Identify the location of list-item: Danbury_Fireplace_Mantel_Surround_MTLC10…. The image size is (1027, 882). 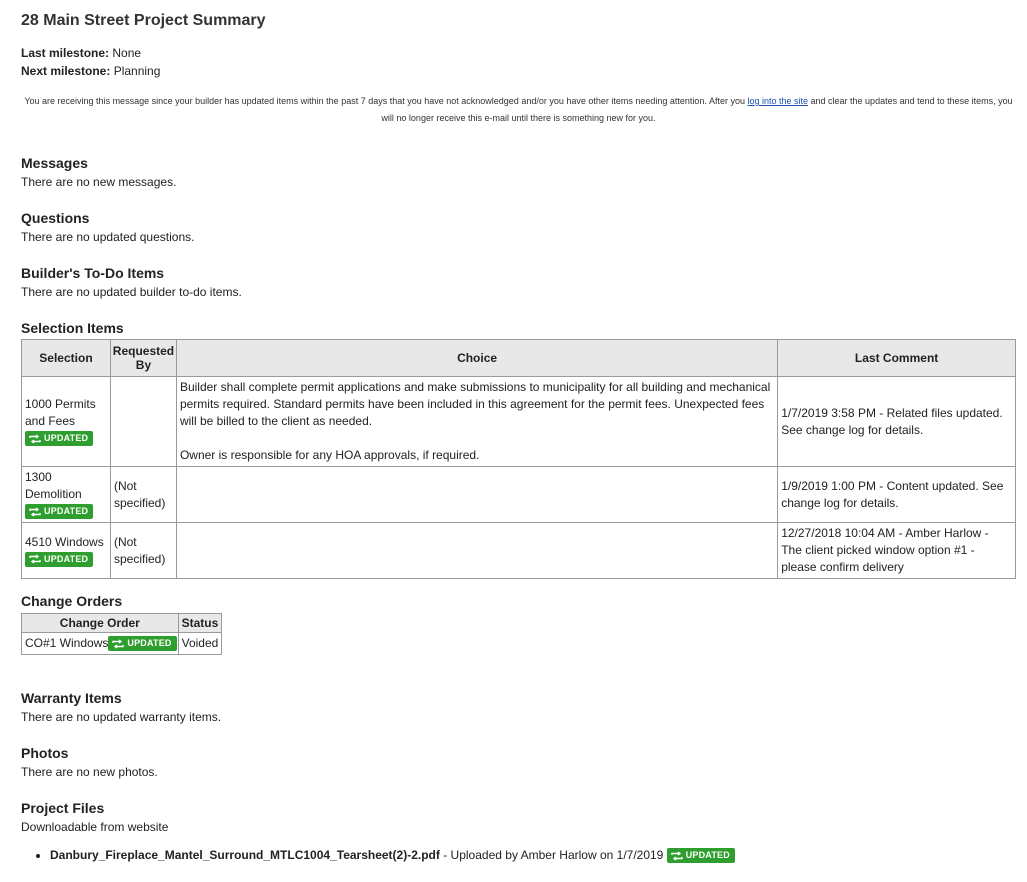
(392, 856).